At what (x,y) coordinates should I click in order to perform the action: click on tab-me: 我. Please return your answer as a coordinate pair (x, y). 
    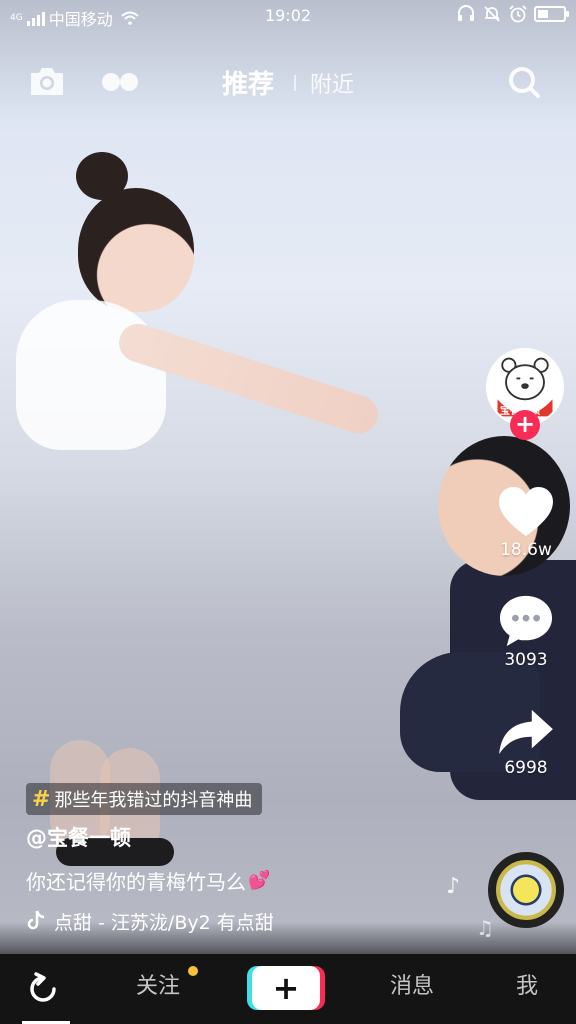
    Looking at the image, I should click on (527, 984).